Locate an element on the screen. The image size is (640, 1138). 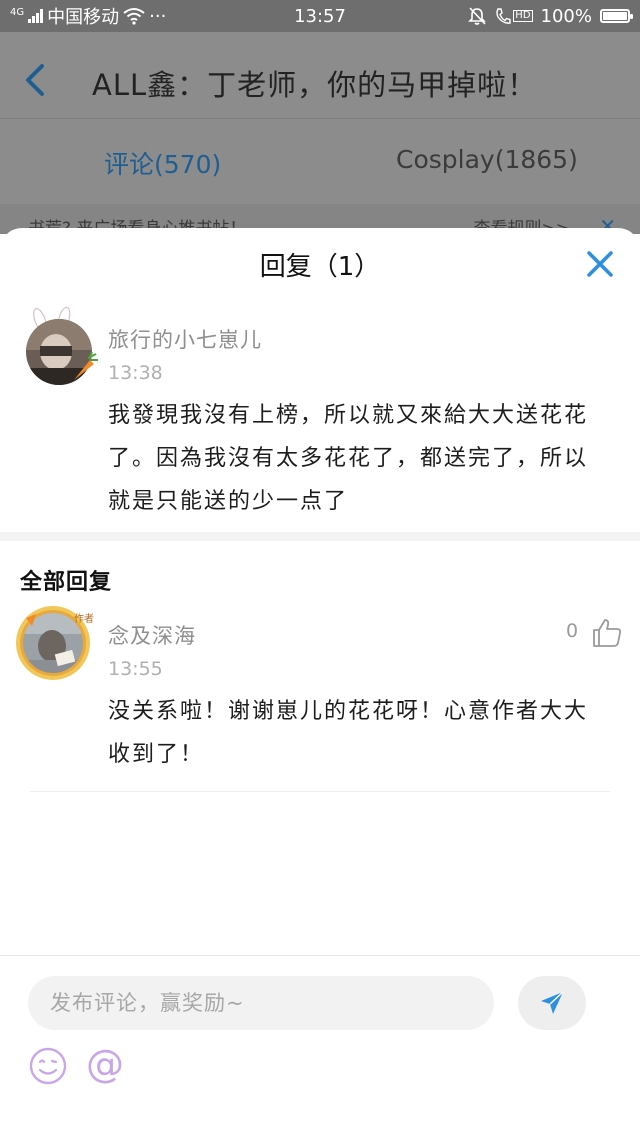
send-button is located at coordinates (552, 1003).